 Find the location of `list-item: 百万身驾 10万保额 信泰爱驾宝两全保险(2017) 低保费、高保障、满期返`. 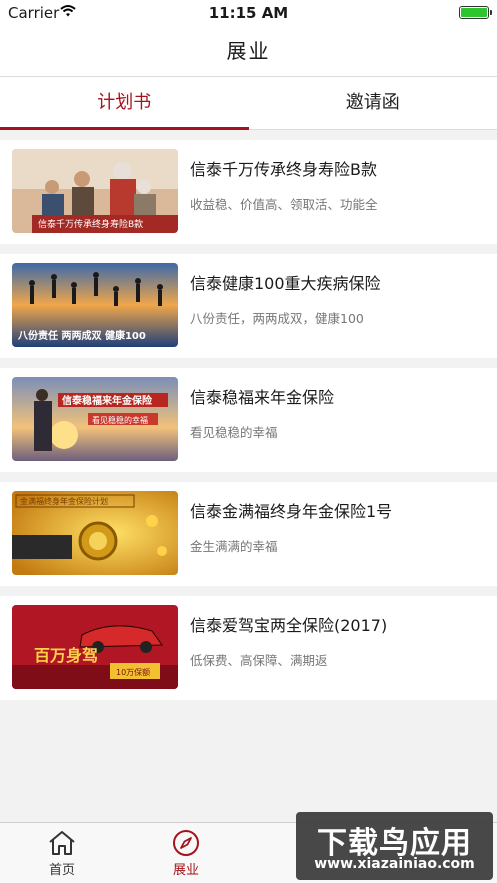

list-item: 百万身驾 10万保额 信泰爱驾宝两全保险(2017) 低保费、高保障、满期返 is located at coordinates (248, 648).